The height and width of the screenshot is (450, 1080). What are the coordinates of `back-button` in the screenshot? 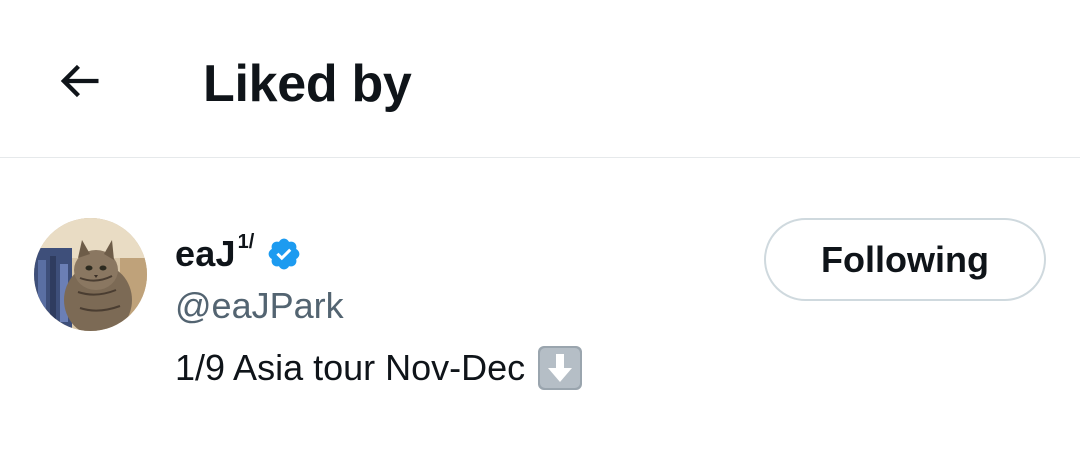 It's located at (79, 81).